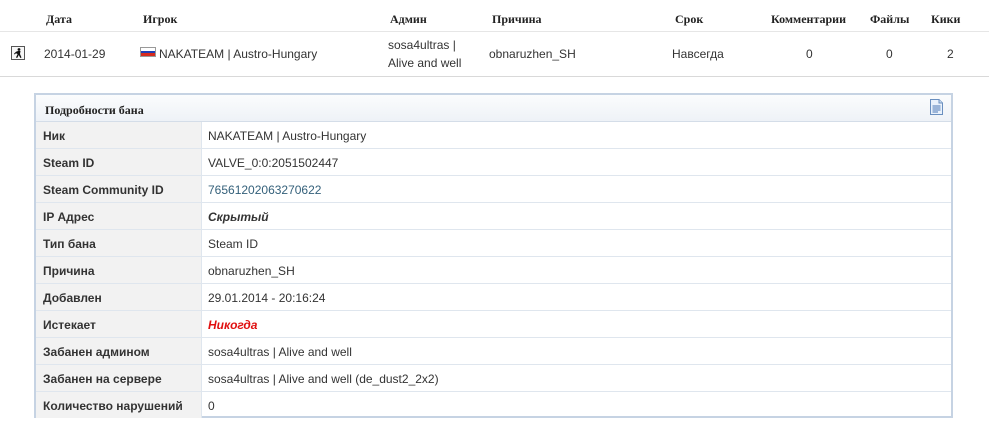 The width and height of the screenshot is (989, 429). I want to click on ban-reason: obnaruzhen_SH, so click(532, 54).